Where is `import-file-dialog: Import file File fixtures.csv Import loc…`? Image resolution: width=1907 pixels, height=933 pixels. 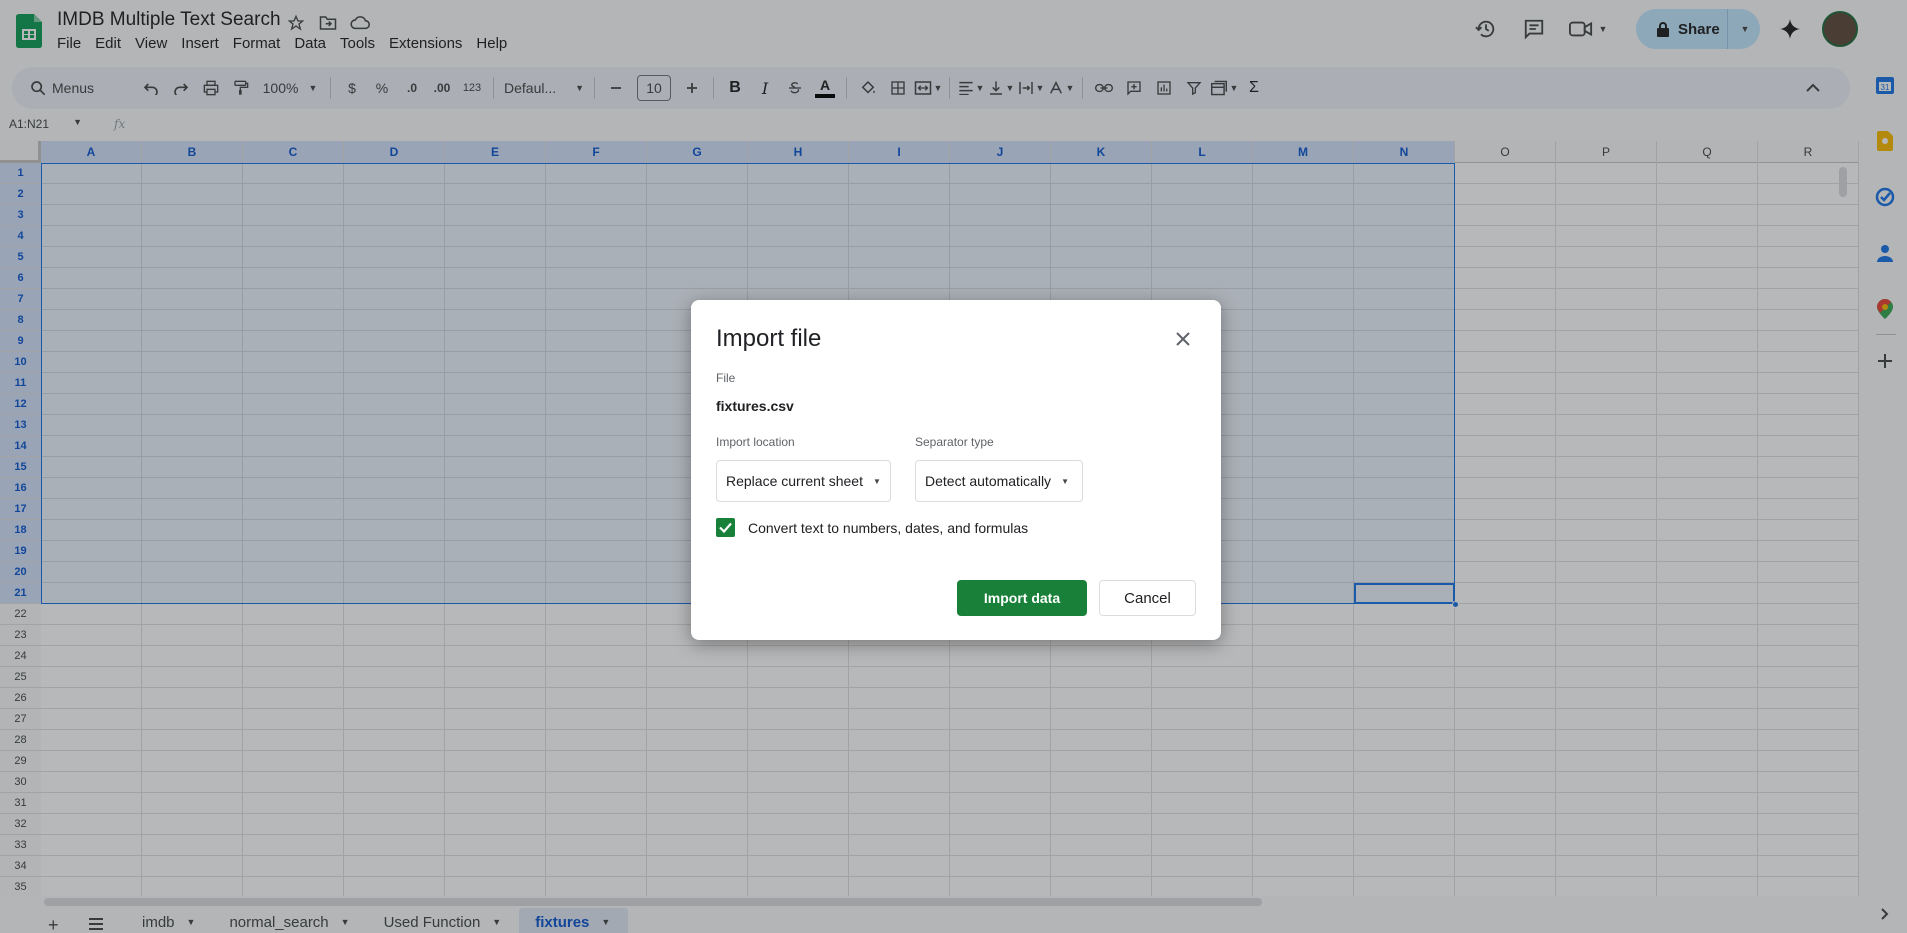 import-file-dialog: Import file File fixtures.csv Import loc… is located at coordinates (956, 470).